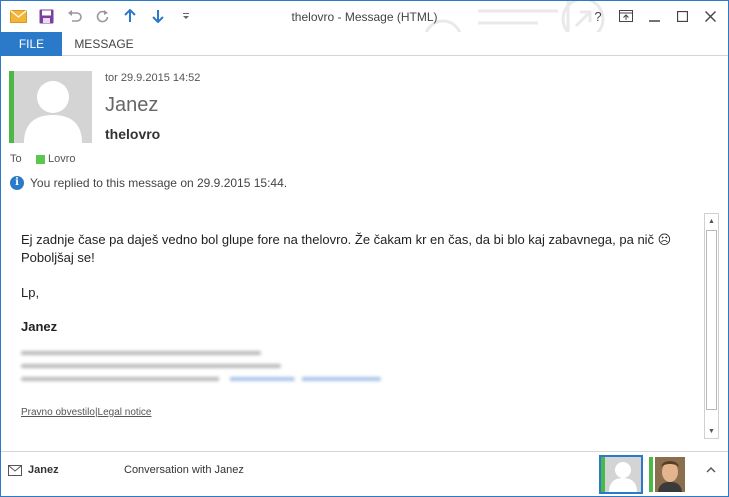 Image resolution: width=729 pixels, height=497 pixels. Describe the element at coordinates (17, 183) in the screenshot. I see `info-icon: i` at that location.